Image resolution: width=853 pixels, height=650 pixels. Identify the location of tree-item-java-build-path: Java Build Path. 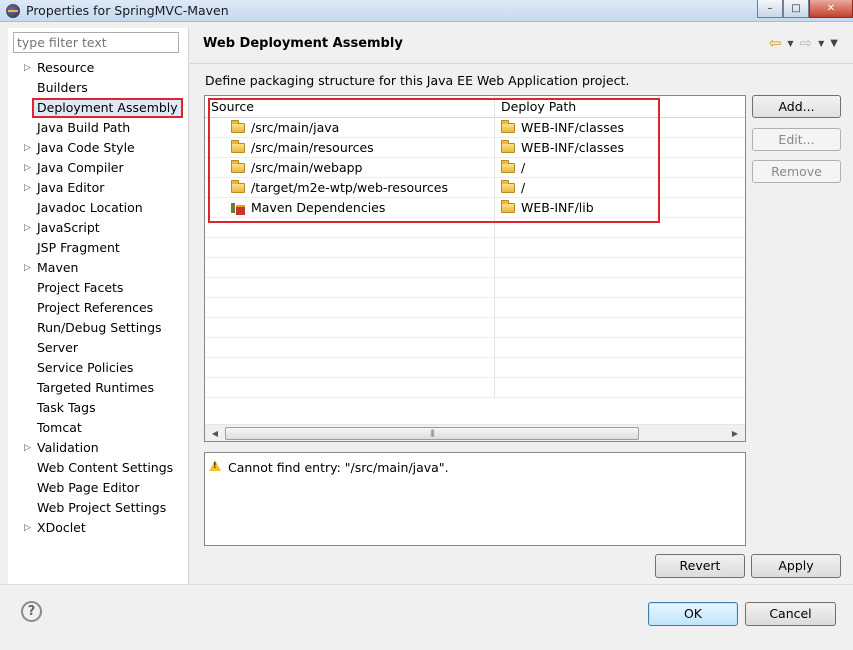
(98, 128).